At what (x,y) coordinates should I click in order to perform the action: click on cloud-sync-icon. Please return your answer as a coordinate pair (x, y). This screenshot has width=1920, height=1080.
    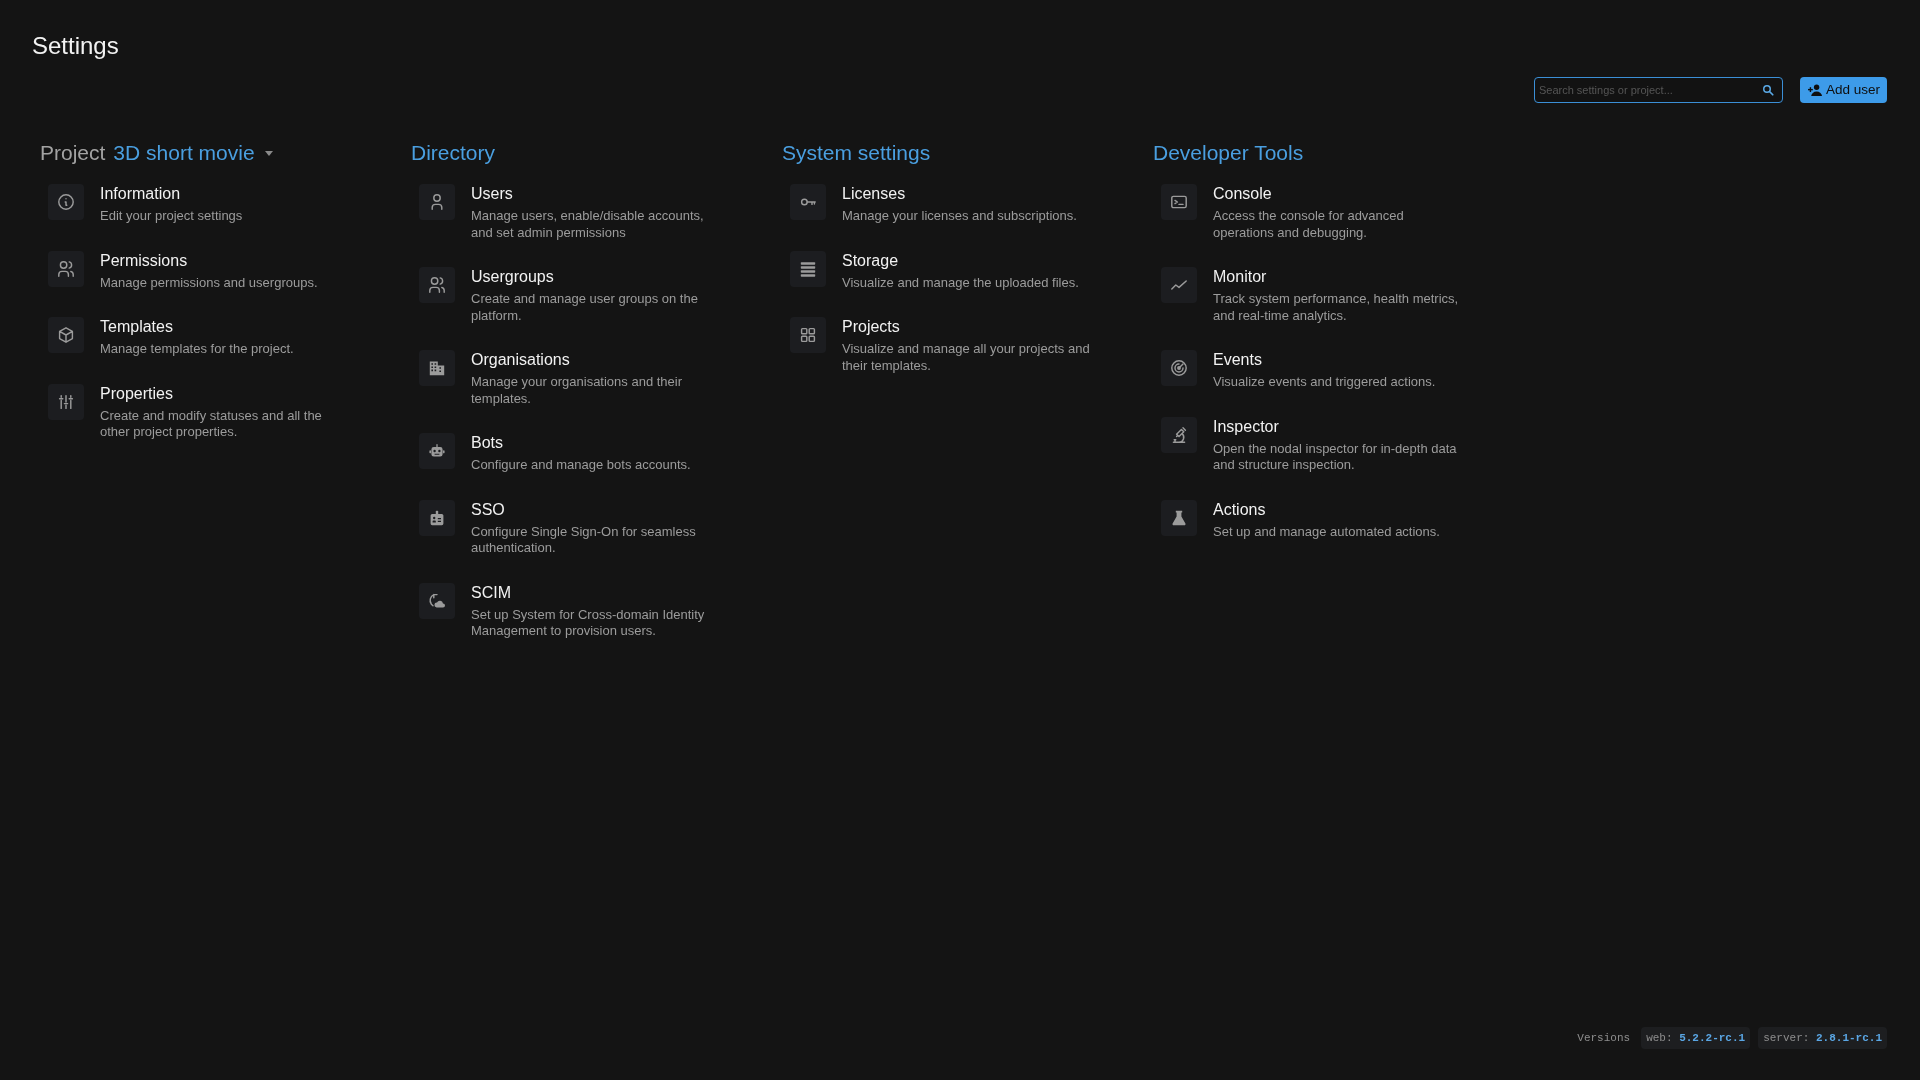
    Looking at the image, I should click on (437, 600).